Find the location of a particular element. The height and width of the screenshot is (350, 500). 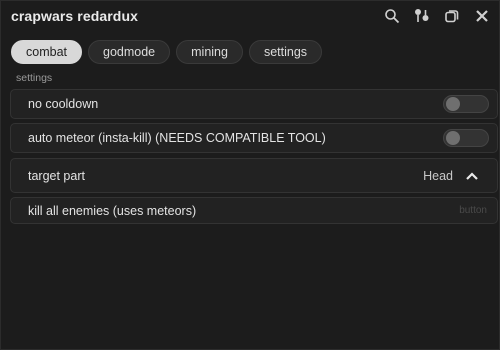

auto-meteor-toggle is located at coordinates (466, 138).